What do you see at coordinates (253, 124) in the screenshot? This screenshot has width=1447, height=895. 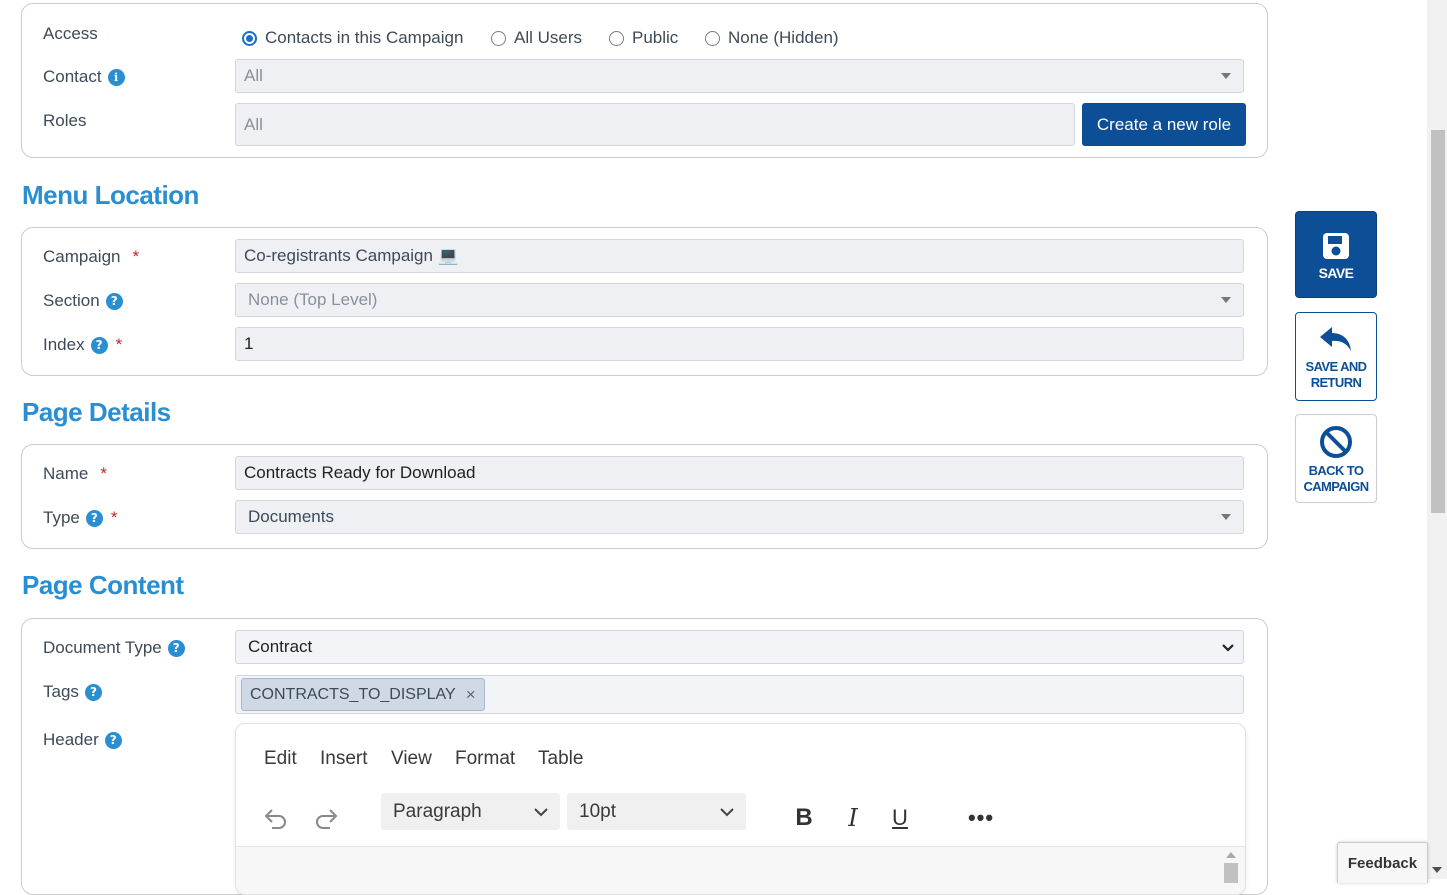 I see `roles-input-value: All` at bounding box center [253, 124].